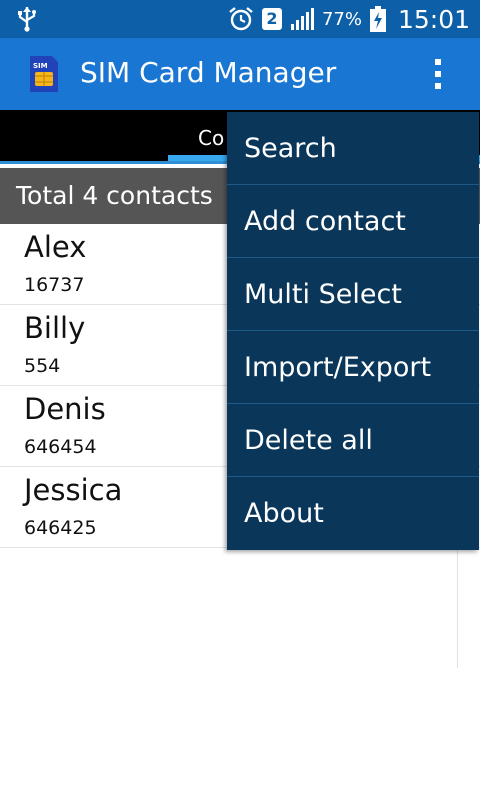  I want to click on menu-item-delete-all: Delete all, so click(353, 440).